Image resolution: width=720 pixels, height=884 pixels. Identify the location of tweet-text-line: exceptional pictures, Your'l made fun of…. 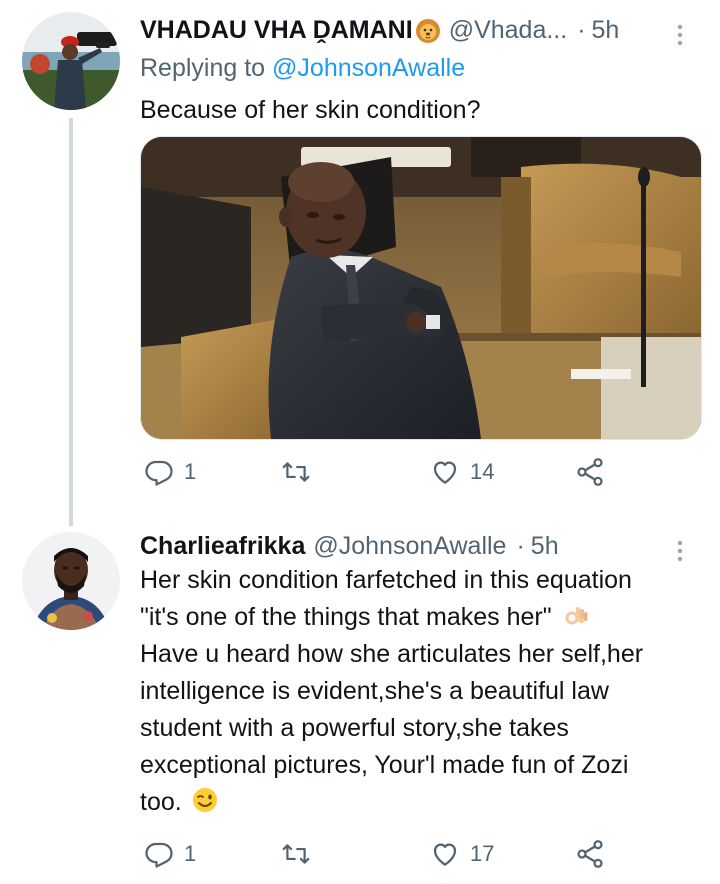
(384, 765).